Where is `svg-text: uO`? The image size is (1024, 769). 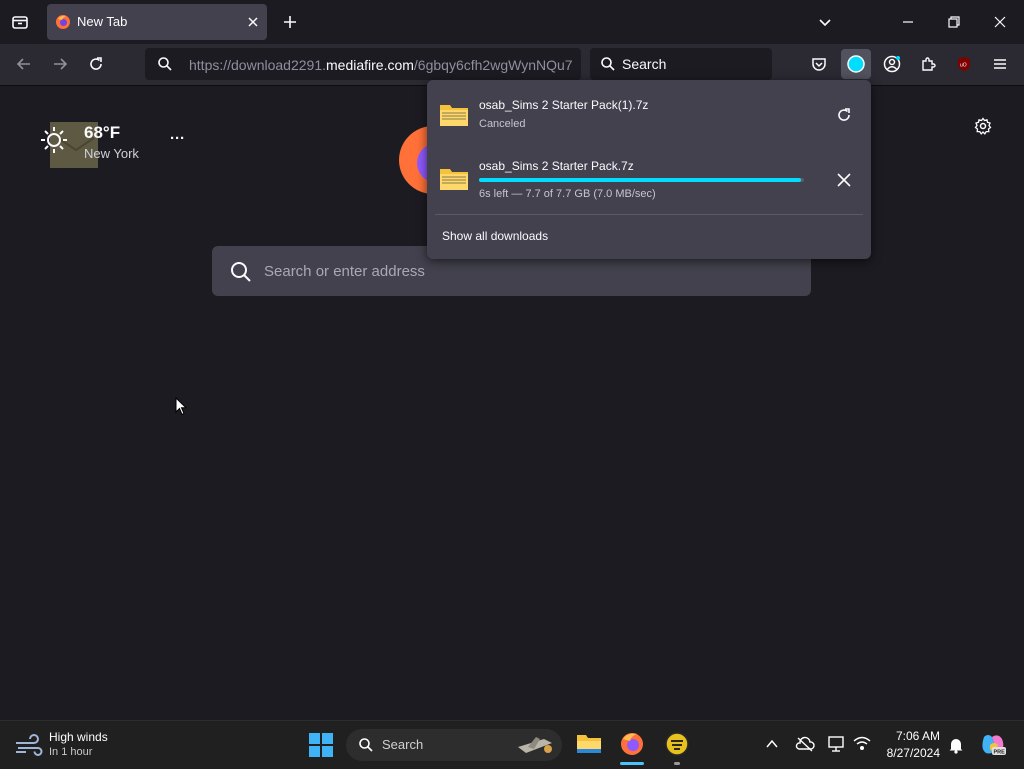
svg-text: uO is located at coordinates (963, 66).